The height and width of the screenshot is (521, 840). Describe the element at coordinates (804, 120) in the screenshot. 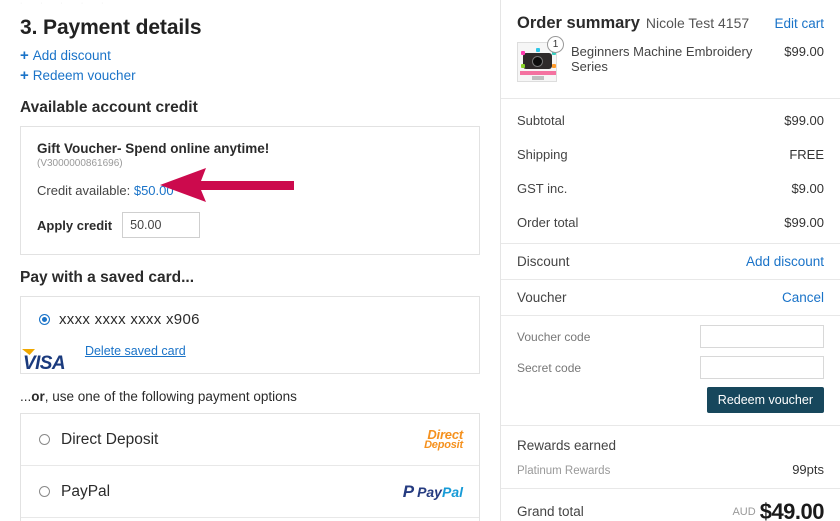

I see `subtotal-value: $99.00` at that location.